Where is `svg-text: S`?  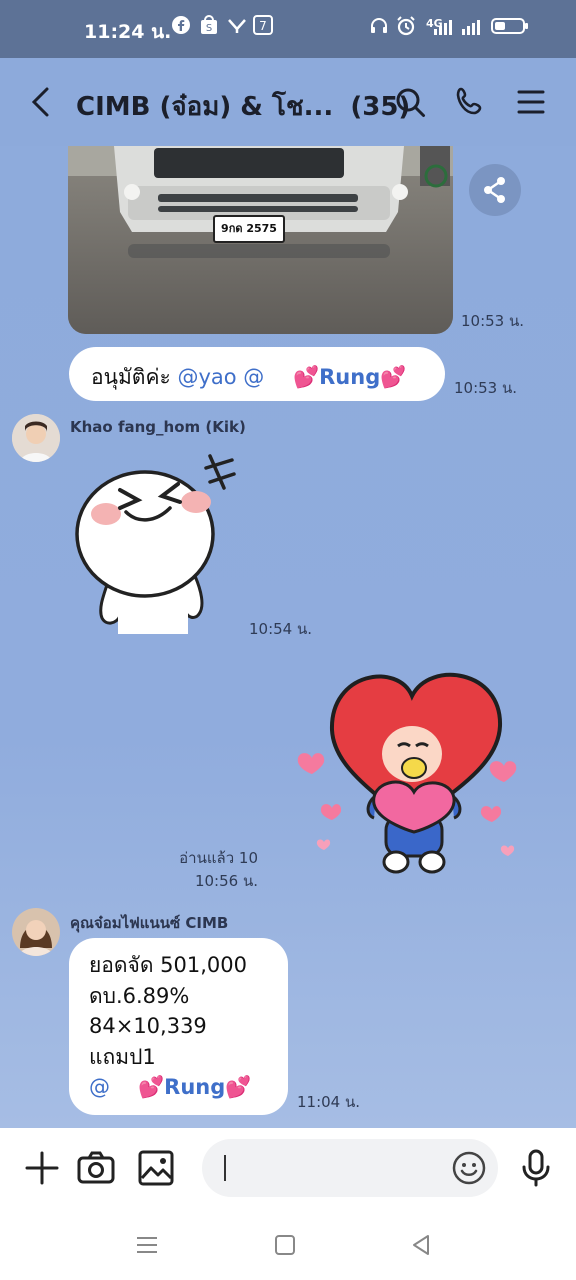
svg-text: S is located at coordinates (209, 28).